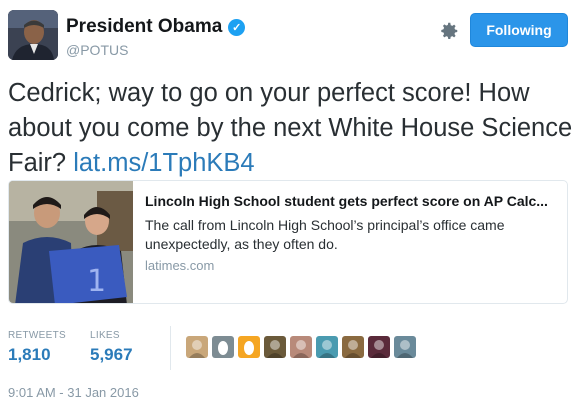 Image resolution: width=582 pixels, height=406 pixels. I want to click on likes-count: 5,967, so click(111, 355).